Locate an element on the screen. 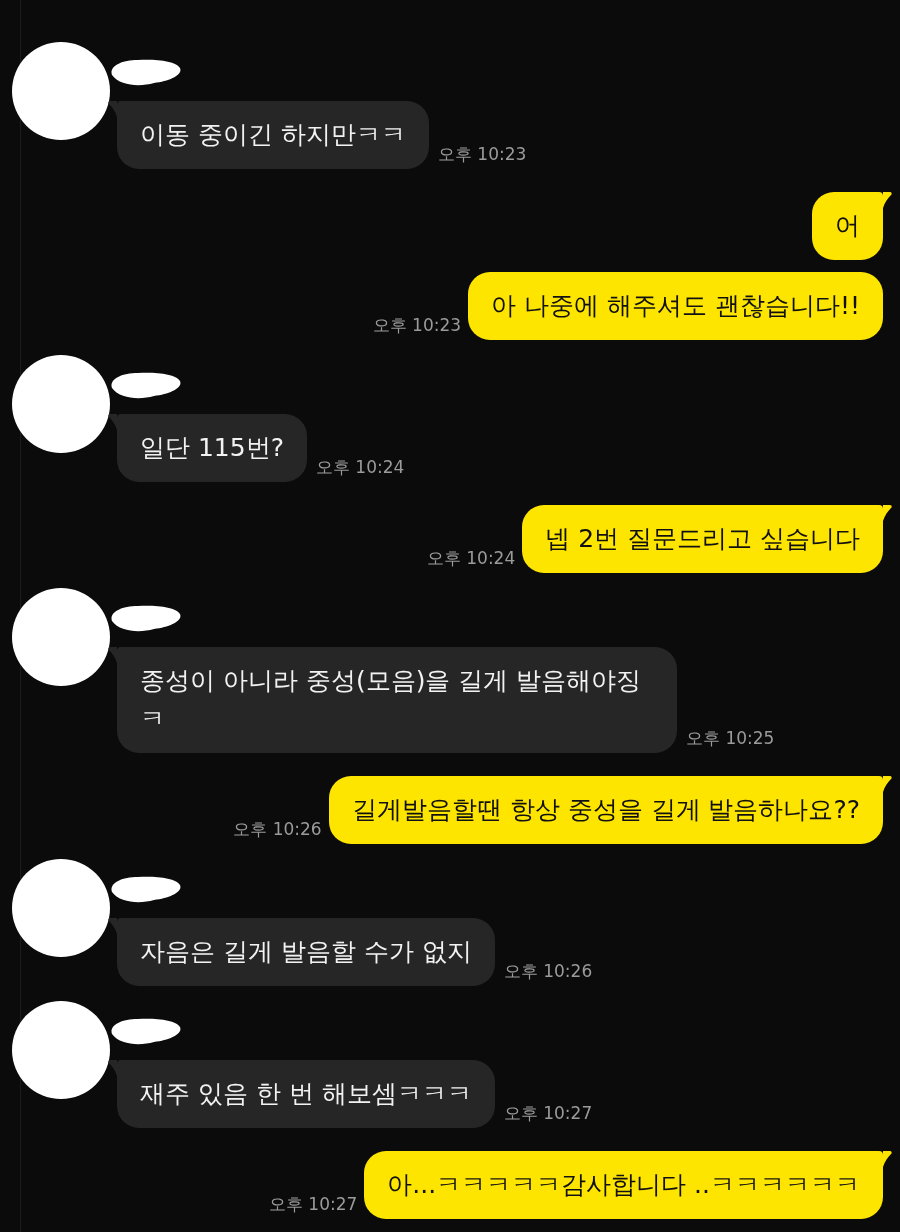 This screenshot has width=900, height=1232. message-bubble: 이동 중이긴 하지만ㅋㅋ is located at coordinates (273, 135).